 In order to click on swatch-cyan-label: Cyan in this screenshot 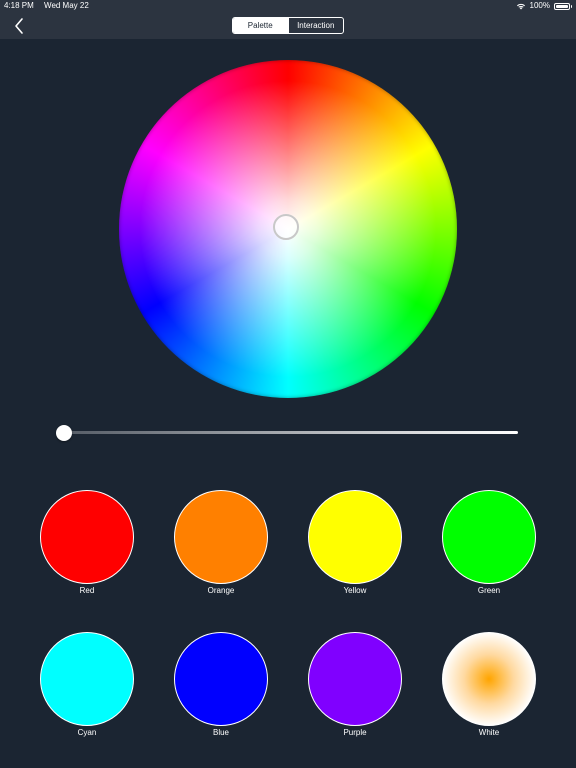, I will do `click(87, 732)`.